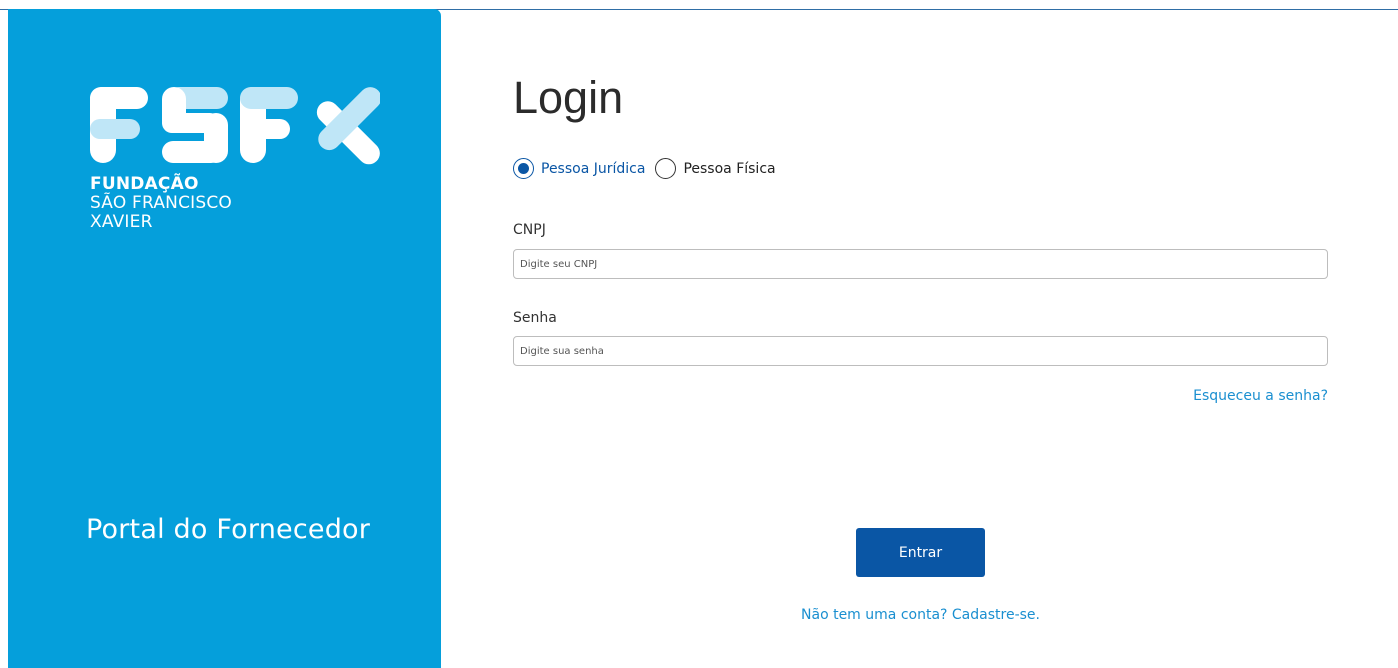 This screenshot has width=1398, height=668. What do you see at coordinates (121, 222) in the screenshot?
I see `logo-line-3: XAVIER` at bounding box center [121, 222].